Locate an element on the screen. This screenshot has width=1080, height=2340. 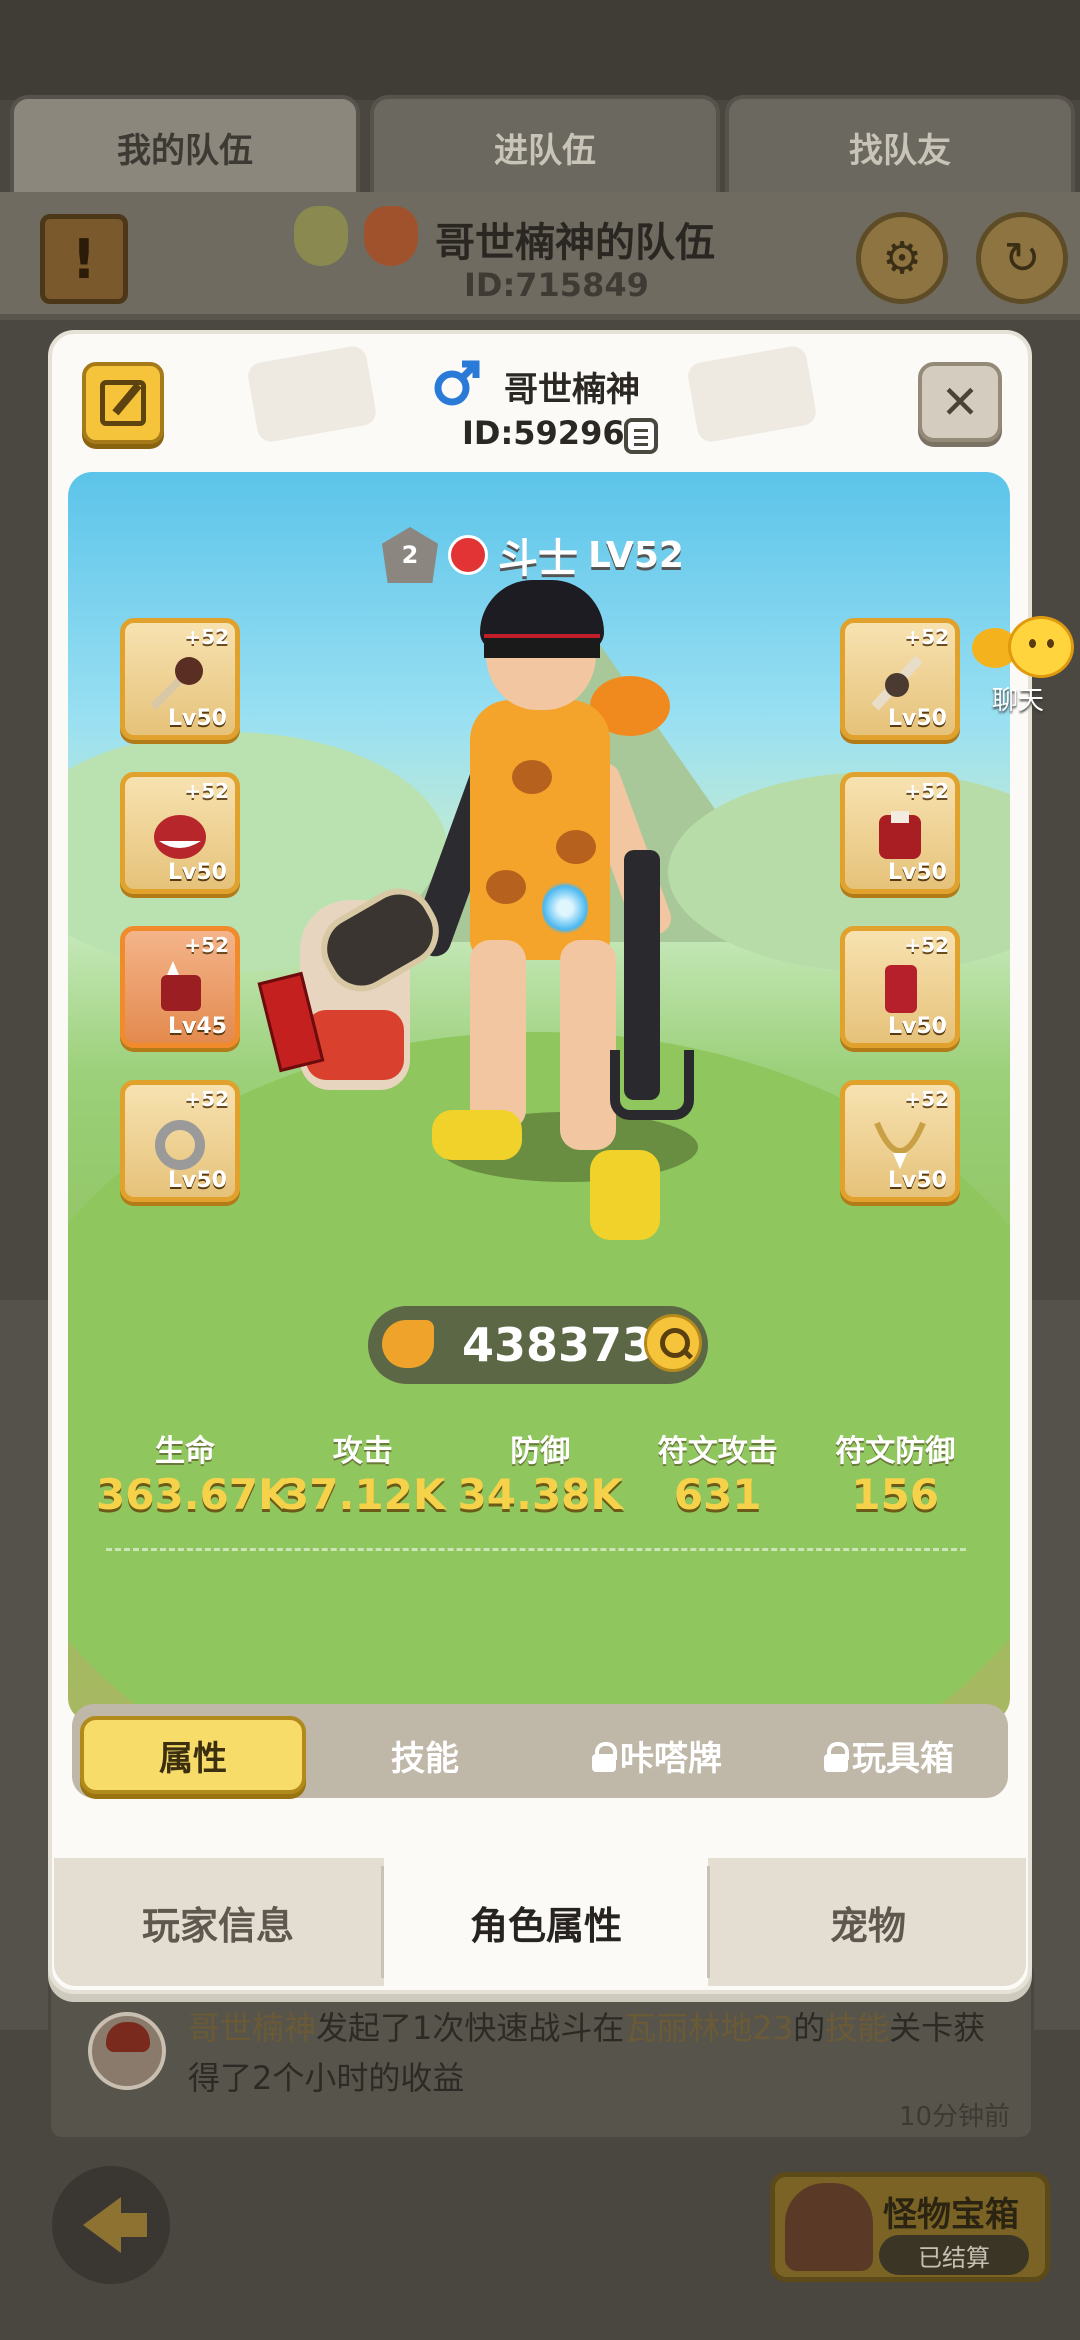
equip-slot-necklace: +52 Lv50 is located at coordinates (900, 1141).